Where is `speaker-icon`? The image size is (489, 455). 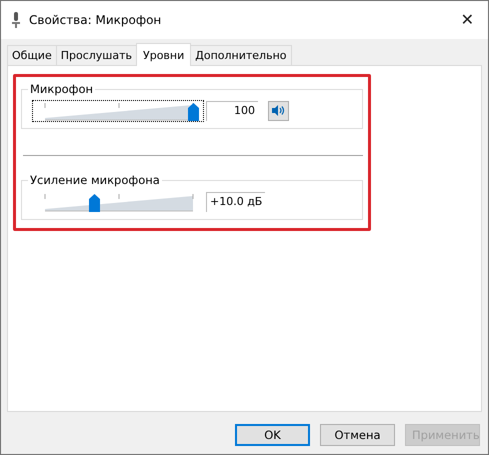
speaker-icon is located at coordinates (278, 110).